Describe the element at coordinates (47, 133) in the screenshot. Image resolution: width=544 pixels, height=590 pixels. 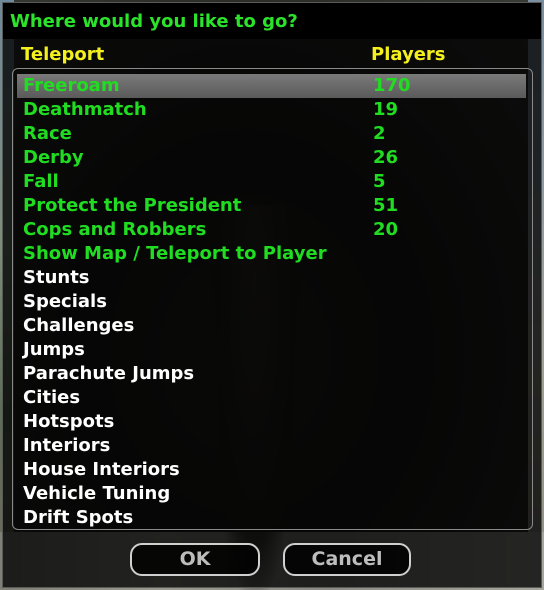
I see `list-item-name: Race` at that location.